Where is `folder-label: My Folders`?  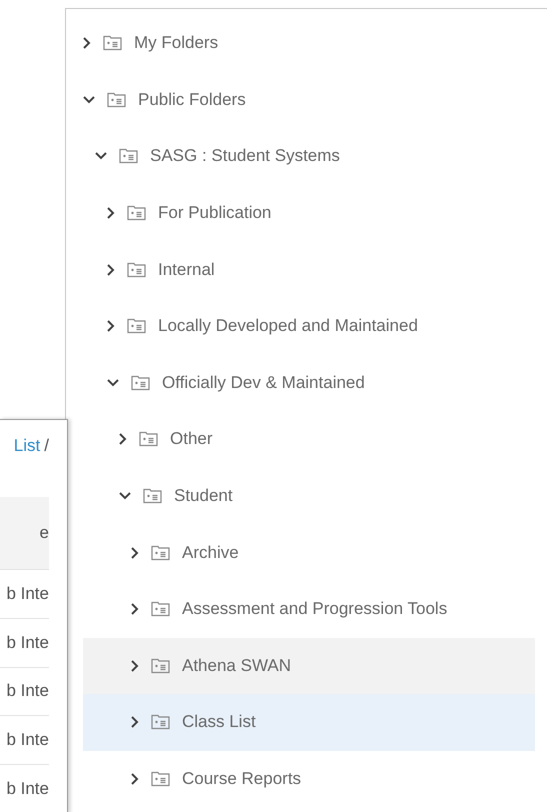 folder-label: My Folders is located at coordinates (176, 43).